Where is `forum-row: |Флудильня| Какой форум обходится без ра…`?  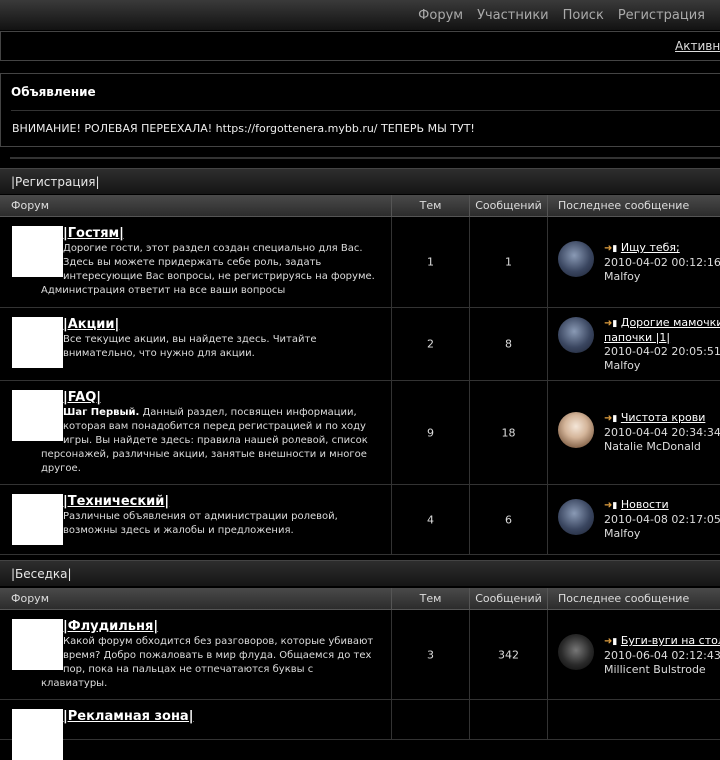 forum-row: |Флудильня| Какой форум обходится без ра… is located at coordinates (360, 655).